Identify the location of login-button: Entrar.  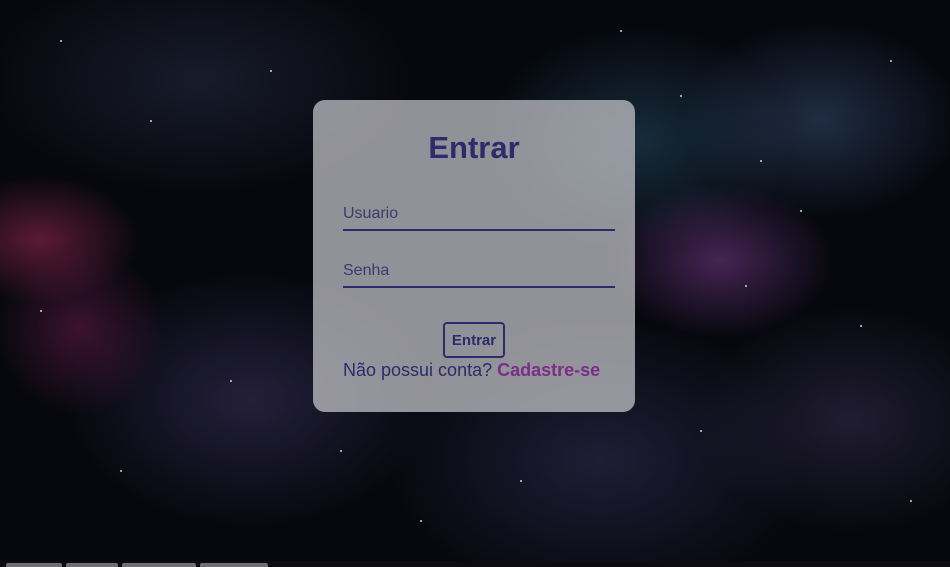
(474, 340).